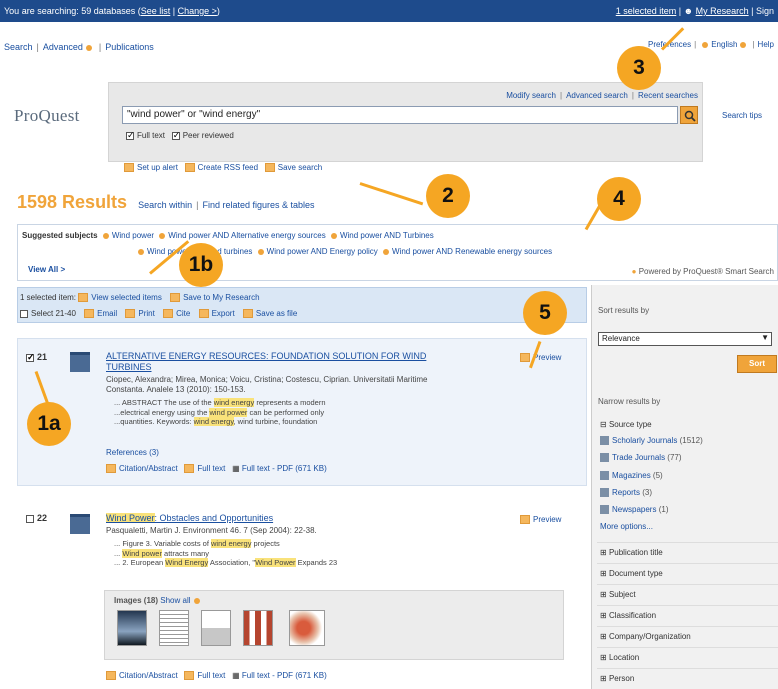 This screenshot has width=778, height=689. What do you see at coordinates (688, 11) in the screenshot?
I see `user-icon: ☻` at bounding box center [688, 11].